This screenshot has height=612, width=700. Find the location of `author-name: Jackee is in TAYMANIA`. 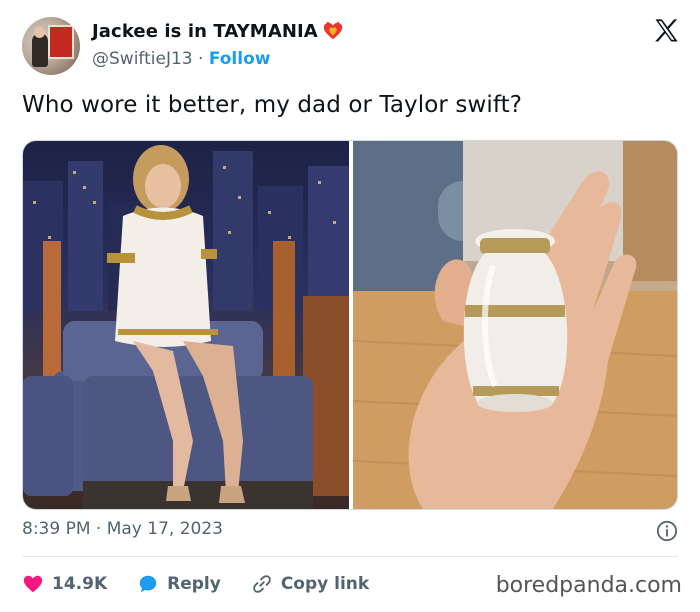

author-name: Jackee is in TAYMANIA is located at coordinates (205, 31).